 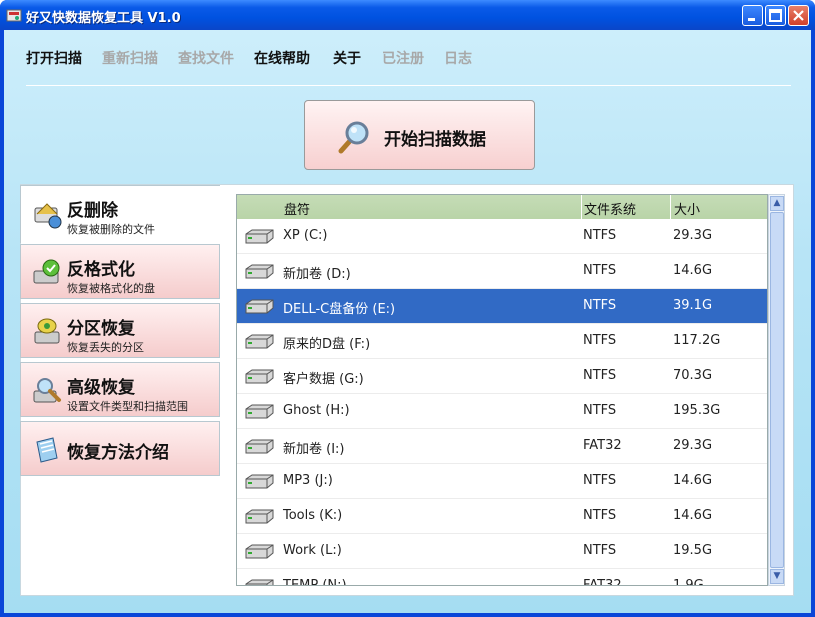 What do you see at coordinates (407, 15) in the screenshot?
I see `title-bar: 好又快数据恢复工具 V1.0` at bounding box center [407, 15].